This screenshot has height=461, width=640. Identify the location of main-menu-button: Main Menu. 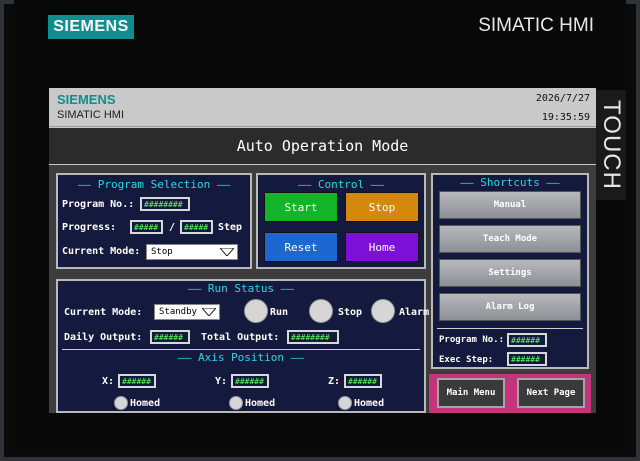
(471, 393).